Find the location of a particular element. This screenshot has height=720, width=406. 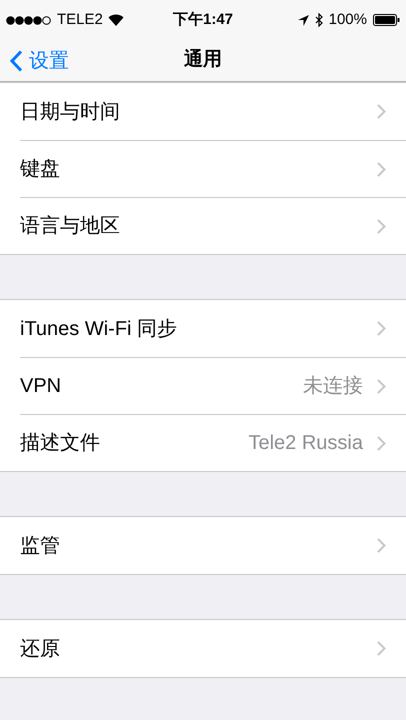

row-label: 语言与地区 is located at coordinates (70, 226).